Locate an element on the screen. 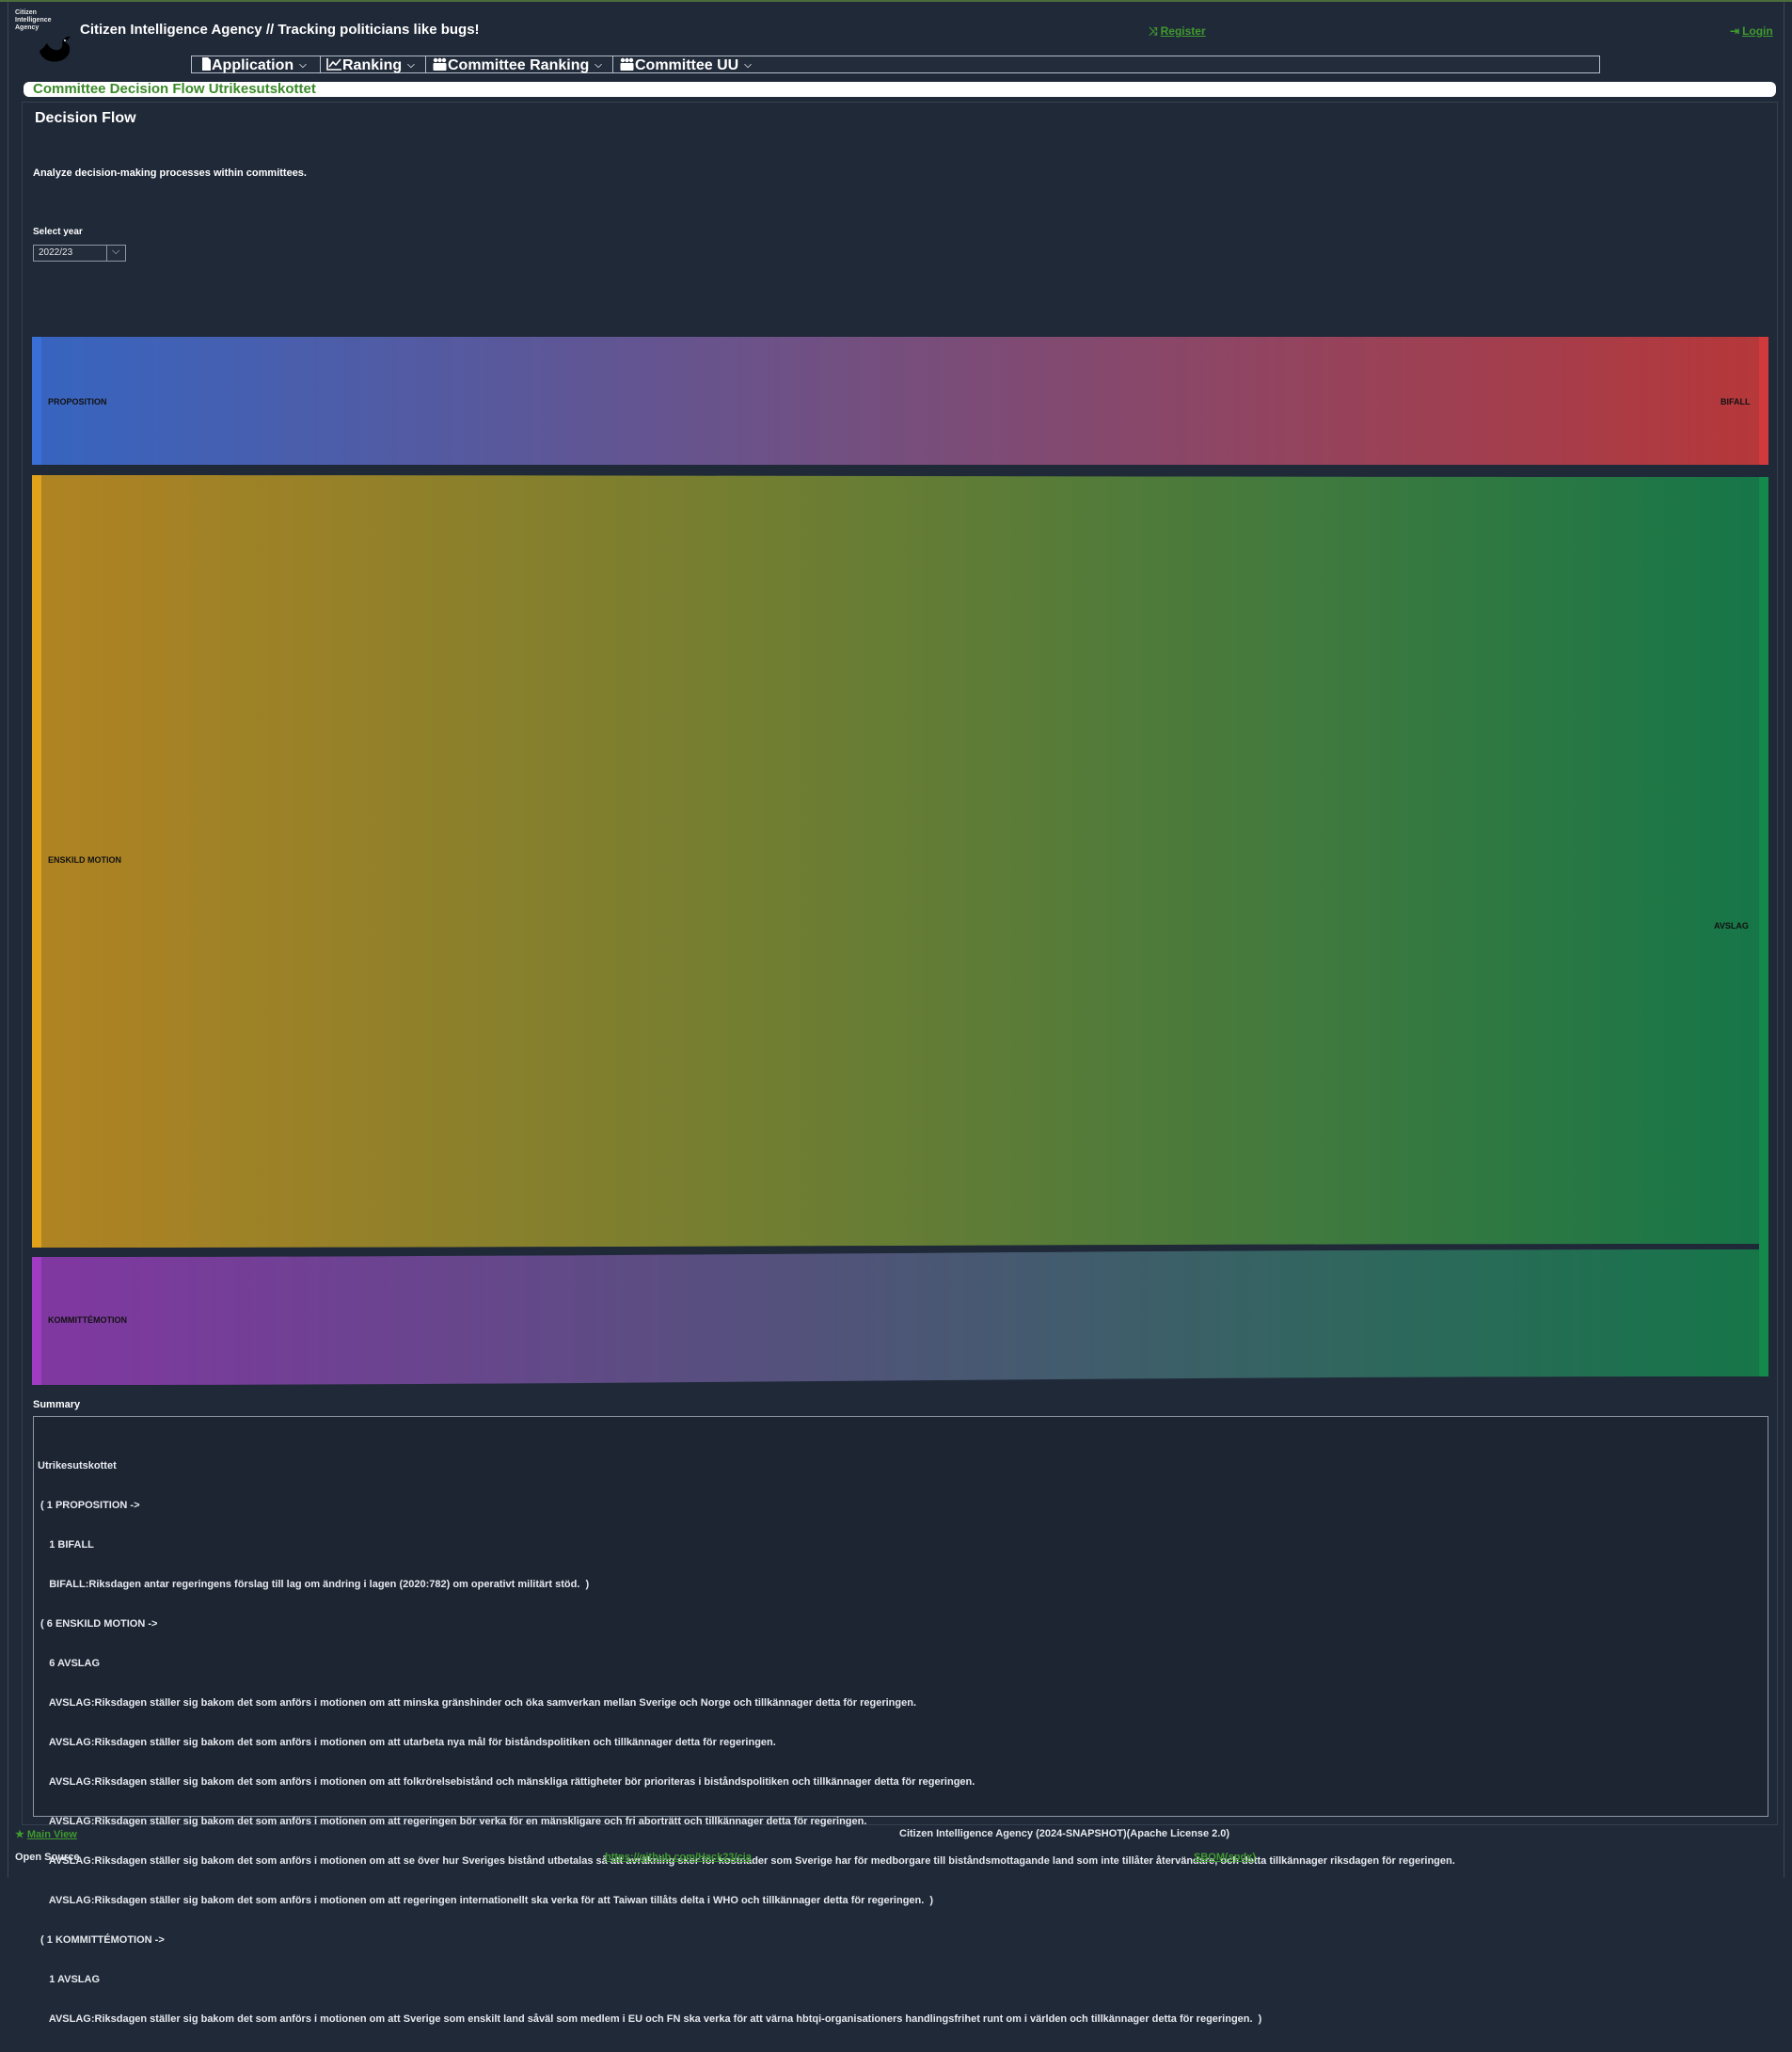  menu-item-label: Committee Ranking is located at coordinates (519, 65).